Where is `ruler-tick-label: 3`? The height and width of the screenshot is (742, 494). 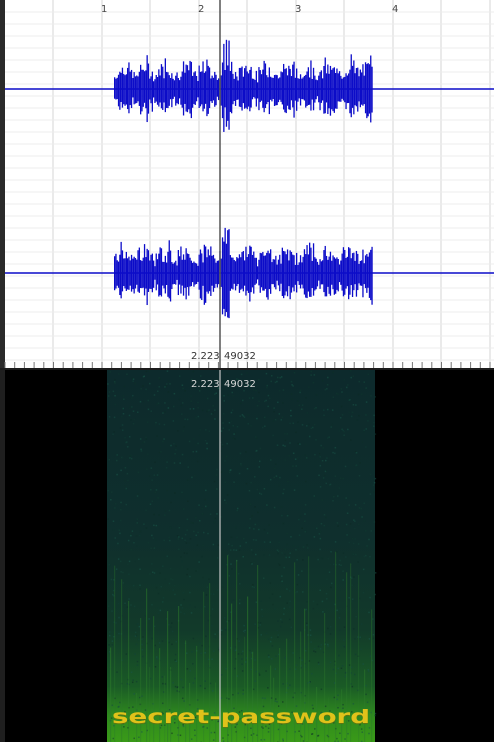 ruler-tick-label: 3 is located at coordinates (298, 9).